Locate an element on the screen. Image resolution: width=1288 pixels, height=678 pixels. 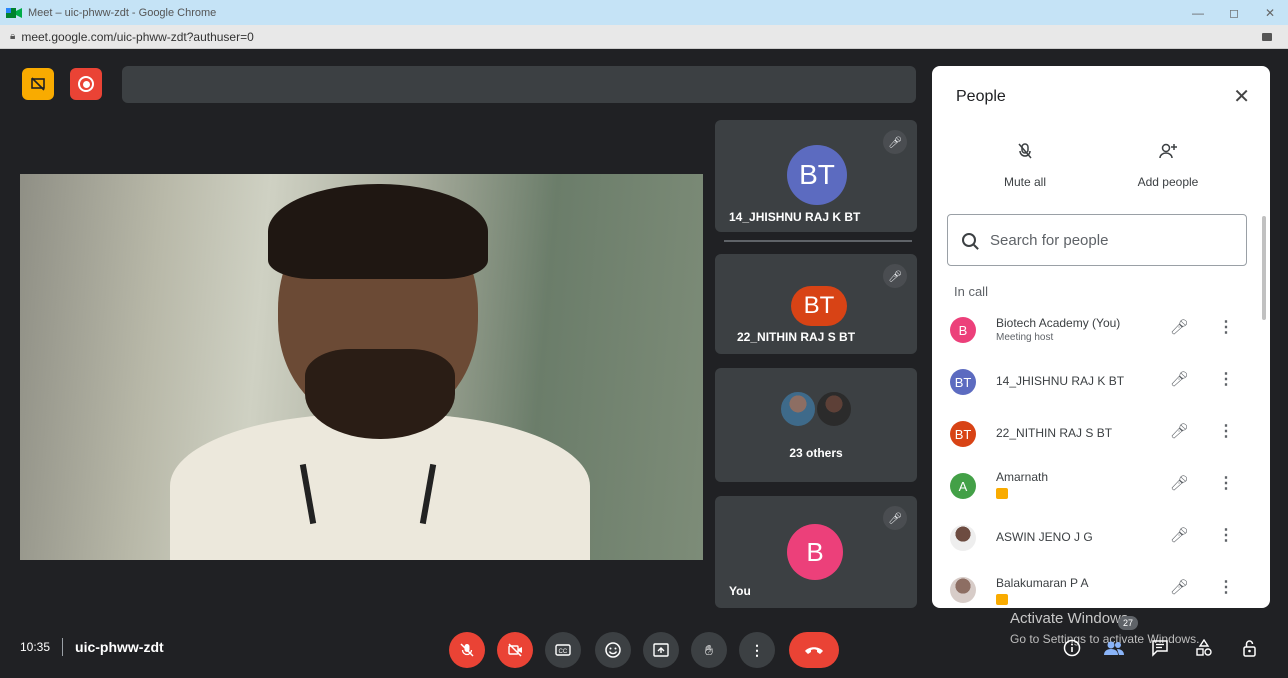
screen-share-indicator-button is located at coordinates (38, 84).